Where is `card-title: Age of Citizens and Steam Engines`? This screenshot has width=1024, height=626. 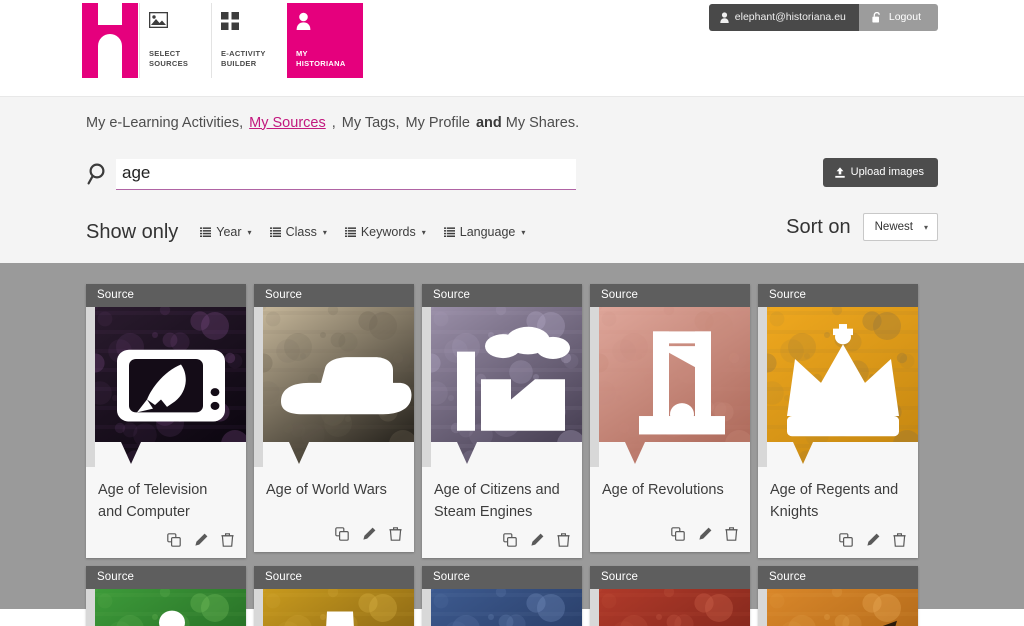 card-title: Age of Citizens and Steam Engines is located at coordinates (497, 501).